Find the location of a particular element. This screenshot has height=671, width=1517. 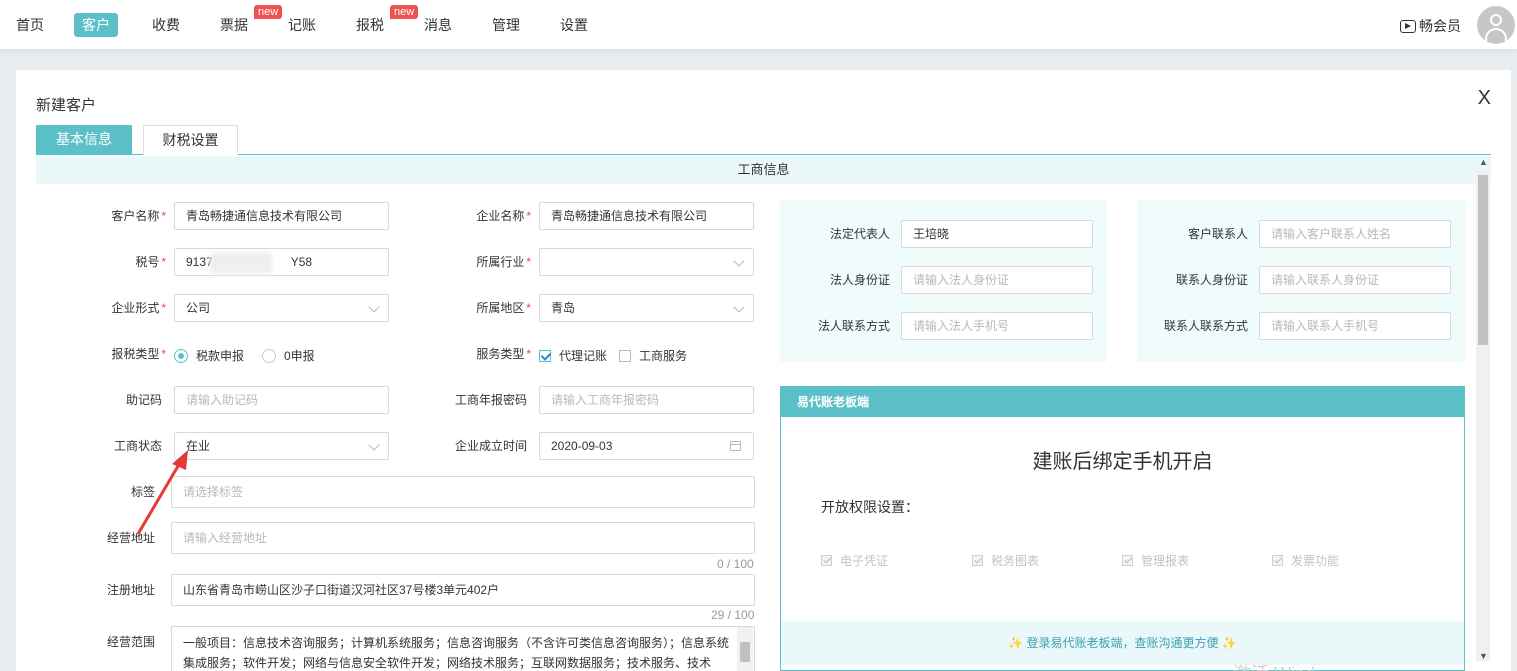

dialog-title: 新建客户 is located at coordinates (66, 105).